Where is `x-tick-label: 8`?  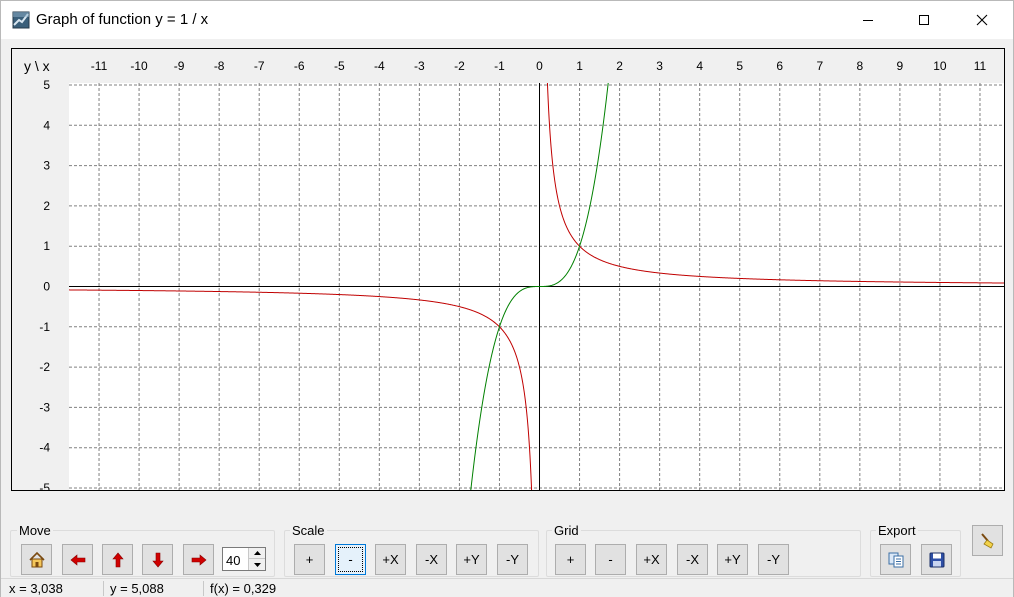
x-tick-label: 8 is located at coordinates (860, 66).